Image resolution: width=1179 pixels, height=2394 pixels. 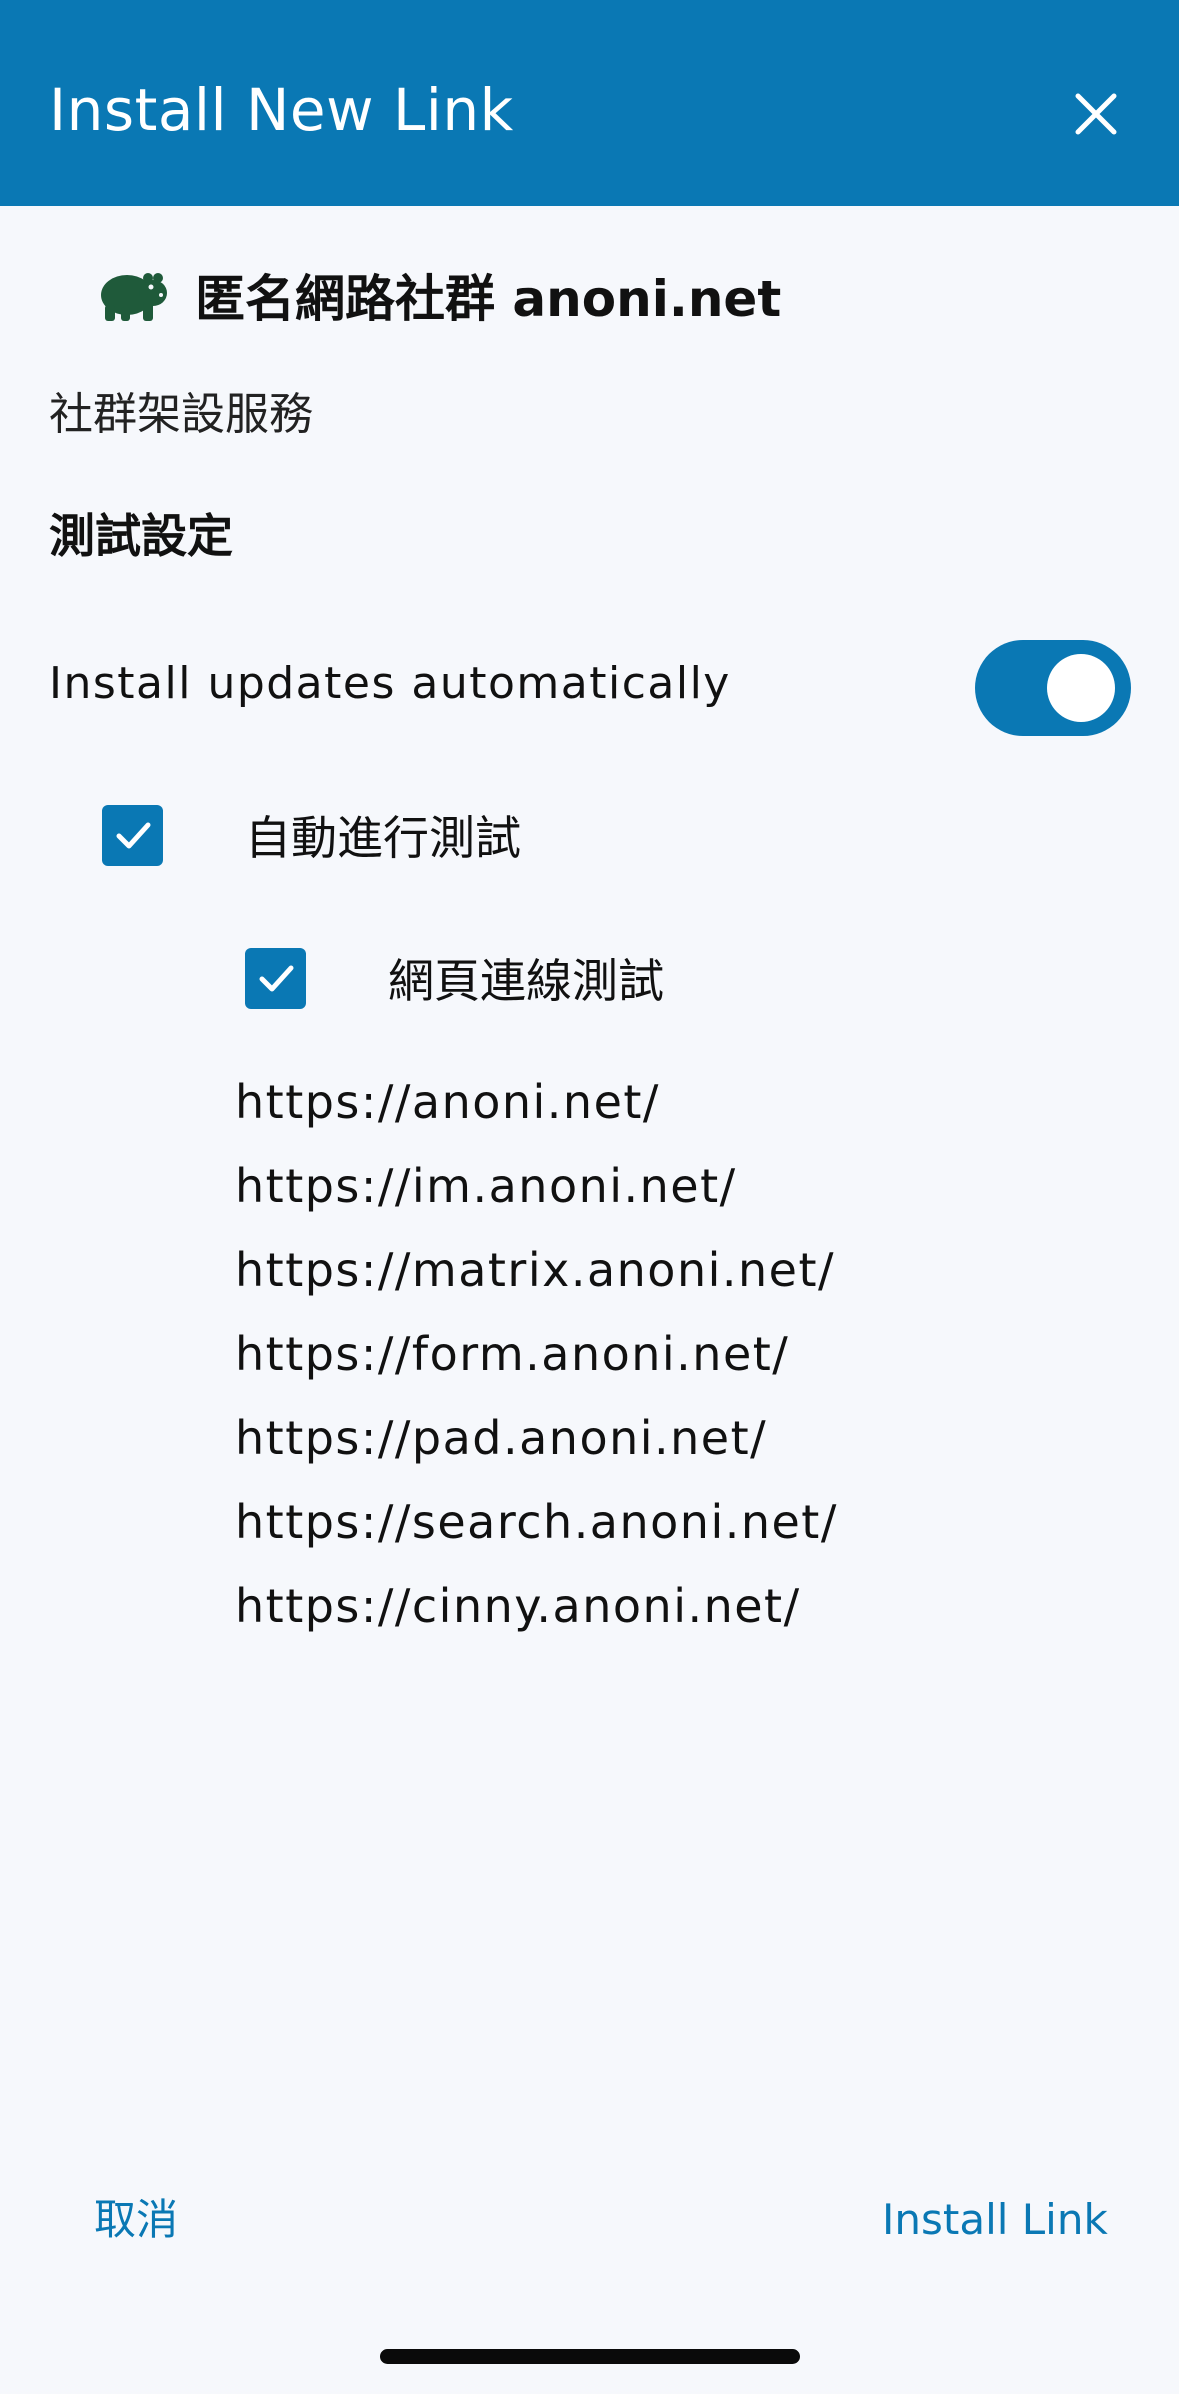 What do you see at coordinates (1081, 688) in the screenshot?
I see `toggle-knob` at bounding box center [1081, 688].